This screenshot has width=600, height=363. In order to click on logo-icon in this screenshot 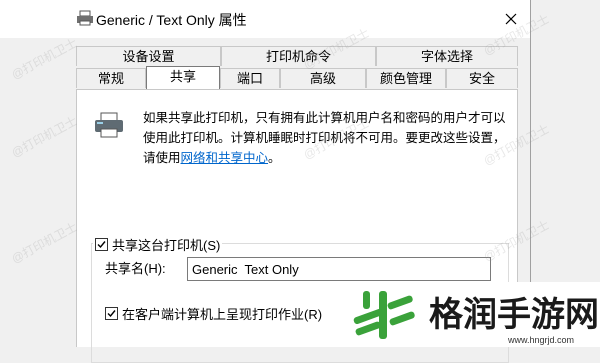, I will do `click(384, 314)`.